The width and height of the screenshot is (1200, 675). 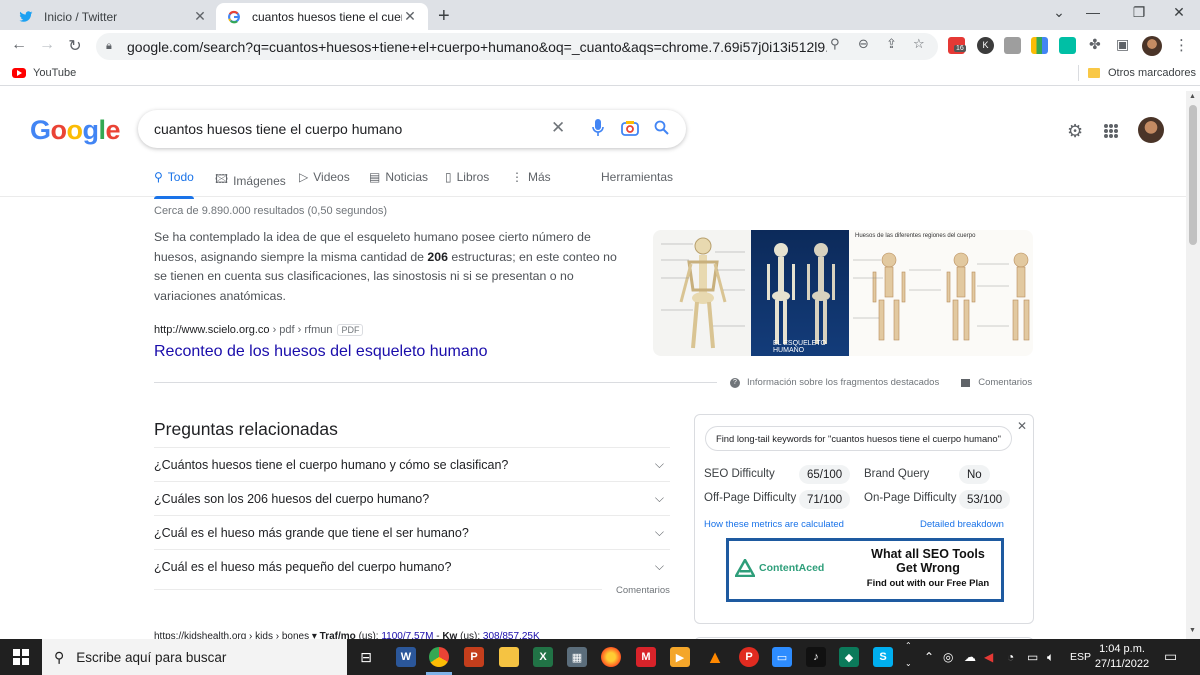 What do you see at coordinates (75, 46) in the screenshot?
I see `reload-icon: ↻` at bounding box center [75, 46].